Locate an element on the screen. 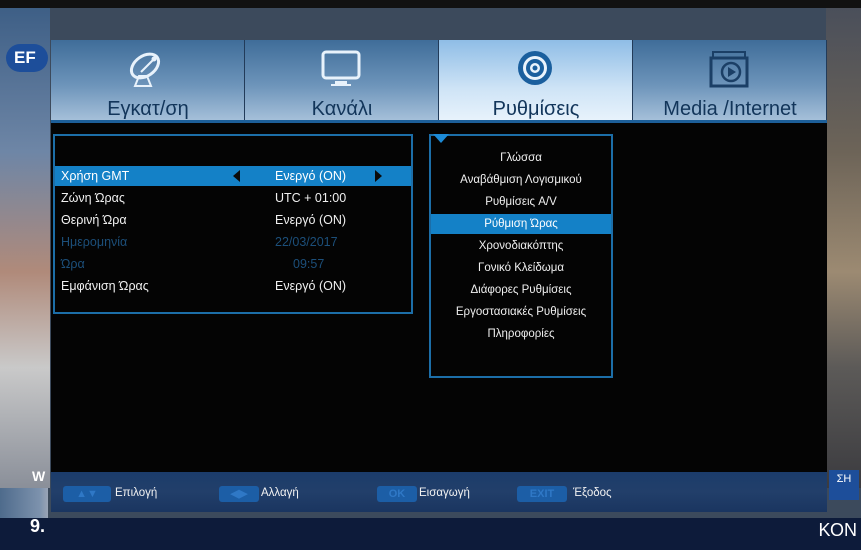  setting-row-time-zone: Ζώνη Ώρας UTC + 01:00 is located at coordinates (233, 198).